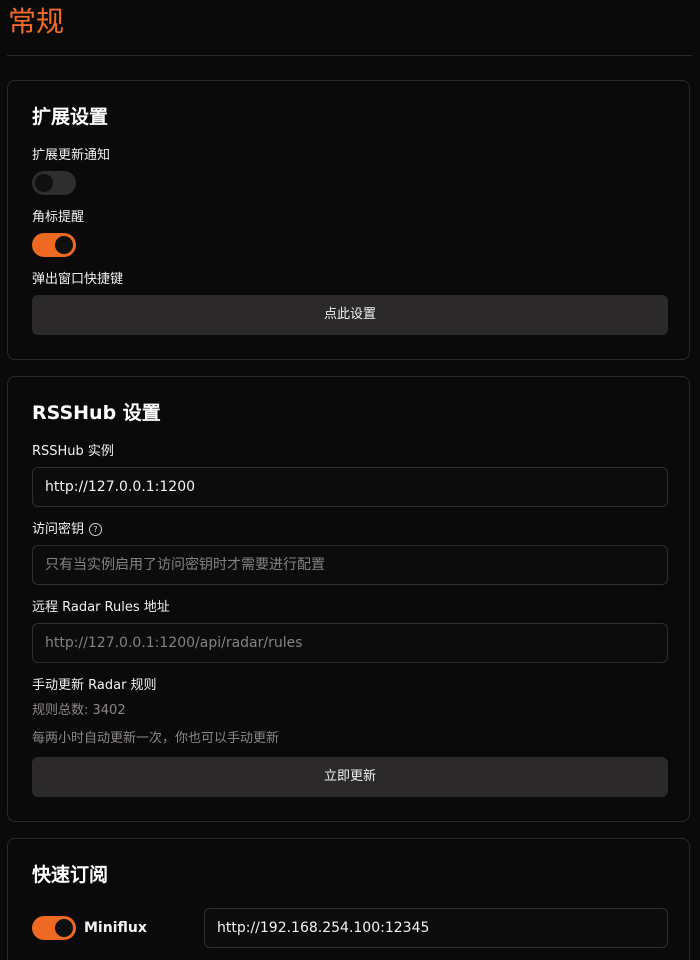  I want to click on shortcut-settings-button: 点此设置, so click(350, 315).